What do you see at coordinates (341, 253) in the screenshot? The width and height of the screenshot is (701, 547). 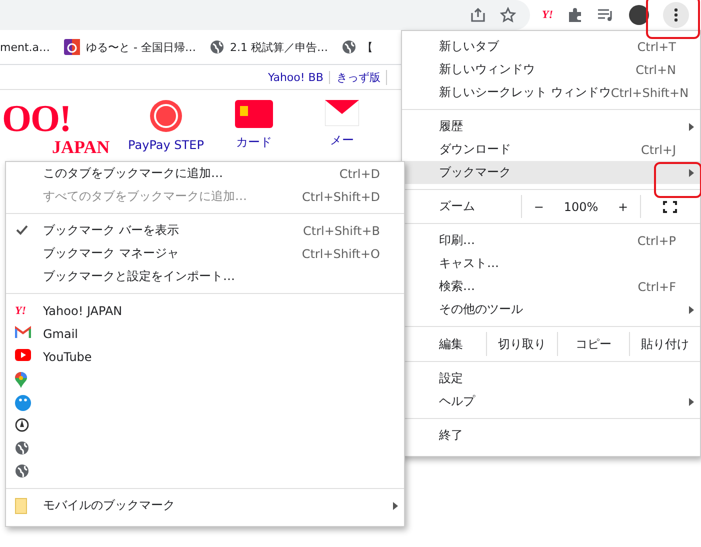 I see `shortcut-text: Ctrl+Shift+O` at bounding box center [341, 253].